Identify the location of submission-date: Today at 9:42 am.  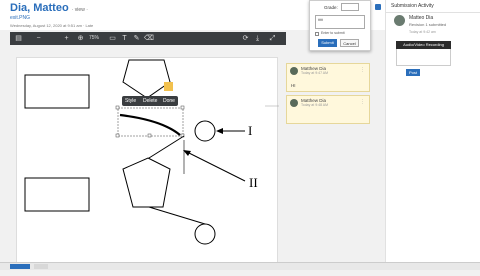
(422, 32).